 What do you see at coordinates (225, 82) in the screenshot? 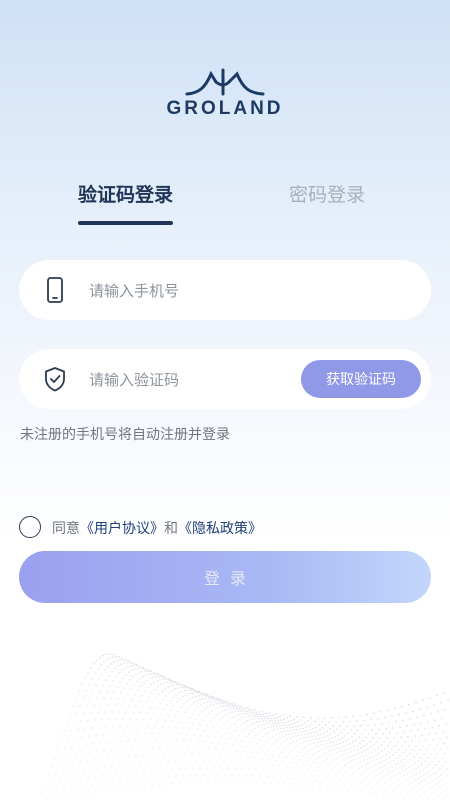
I see `groland-logo-icon` at bounding box center [225, 82].